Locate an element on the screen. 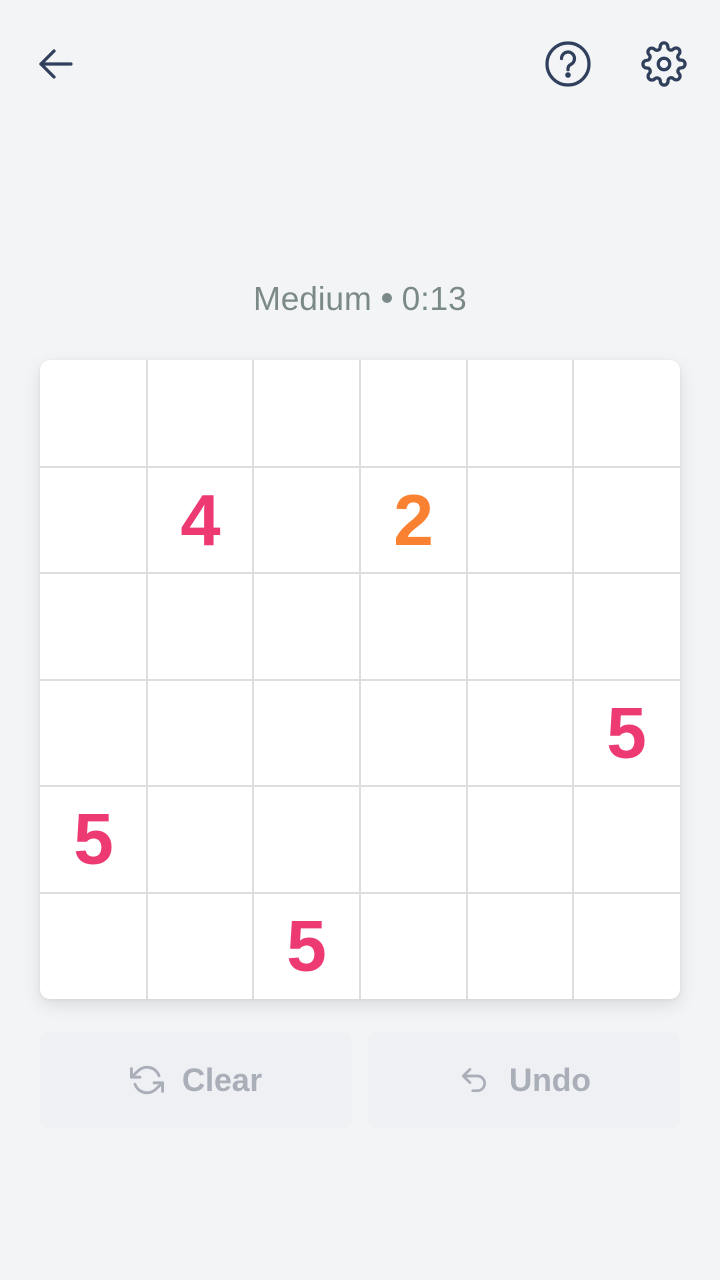 The image size is (720, 1280). clear-label: Clear is located at coordinates (222, 1079).